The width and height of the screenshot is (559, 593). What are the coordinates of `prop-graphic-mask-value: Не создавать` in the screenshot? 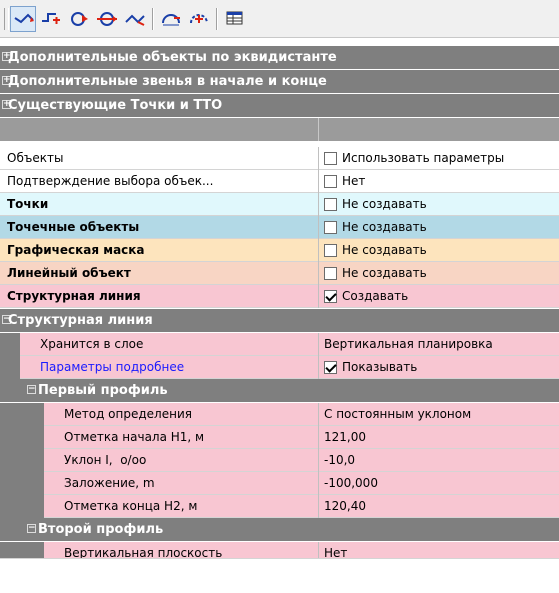 It's located at (438, 250).